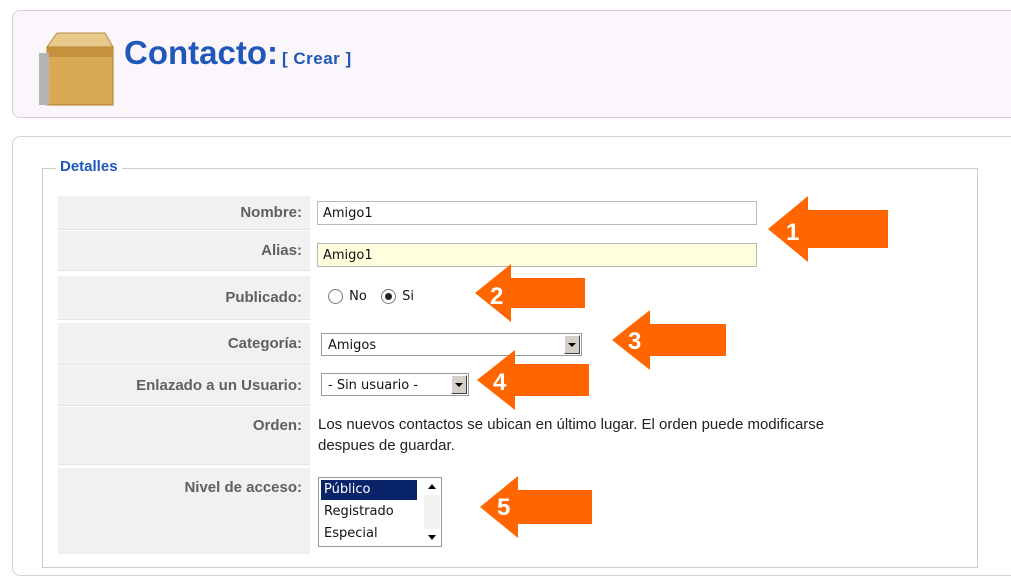 The height and width of the screenshot is (576, 1011). Describe the element at coordinates (238, 52) in the screenshot. I see `page-title: Contacto:[ Crear ]` at that location.